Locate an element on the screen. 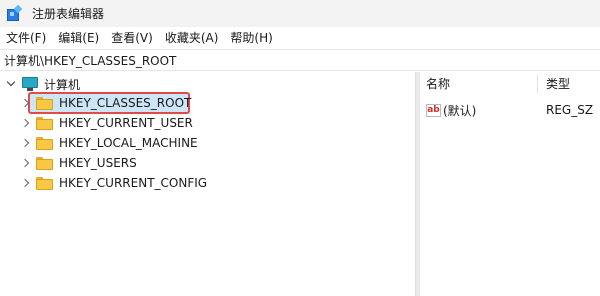  tree-node-label: HKEY_CURRENT_CONFIG is located at coordinates (133, 183).